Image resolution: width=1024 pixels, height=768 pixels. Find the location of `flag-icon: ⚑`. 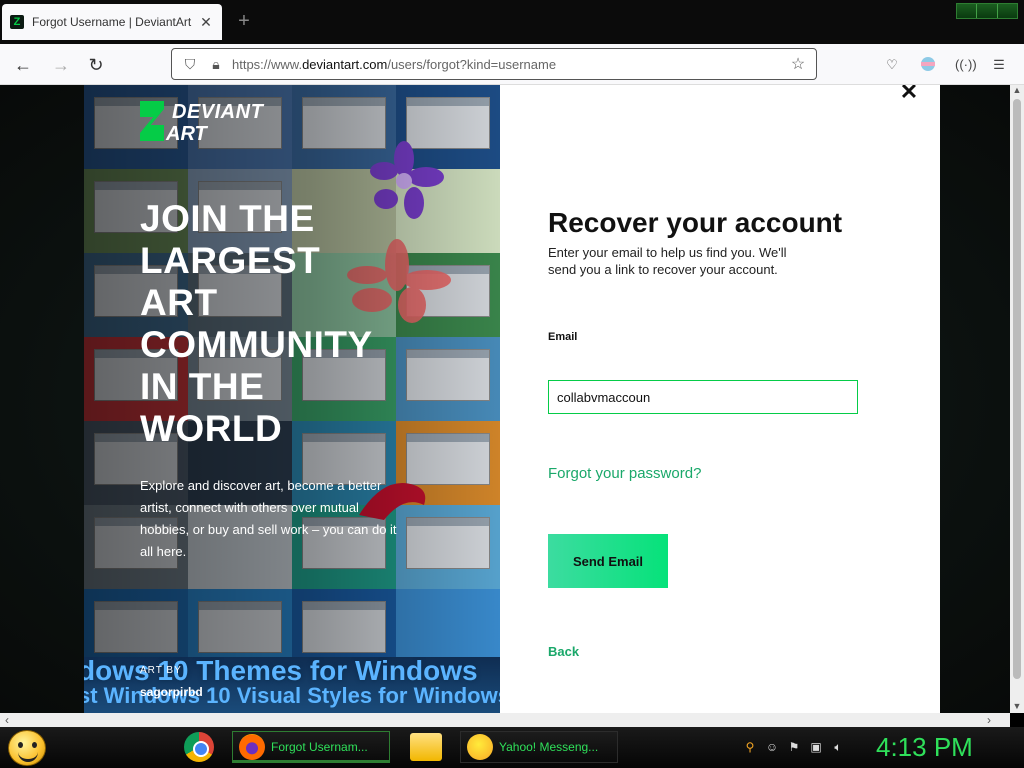

flag-icon: ⚑ is located at coordinates (794, 747).